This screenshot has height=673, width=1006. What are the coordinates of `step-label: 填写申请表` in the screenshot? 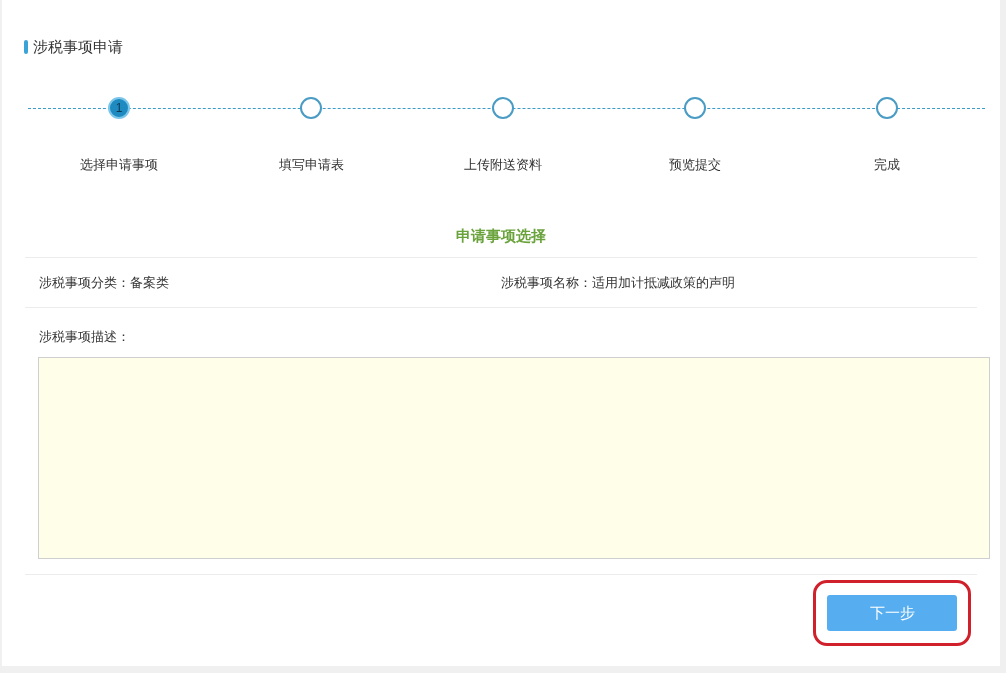 It's located at (311, 164).